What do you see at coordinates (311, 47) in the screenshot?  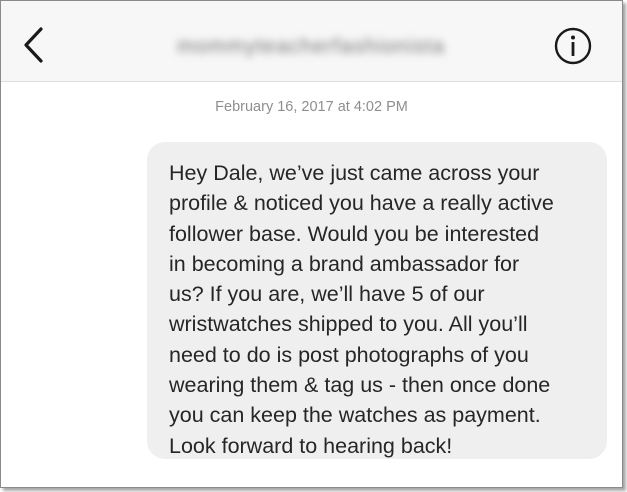 I see `conversation-username: mommyteacherfashionista` at bounding box center [311, 47].